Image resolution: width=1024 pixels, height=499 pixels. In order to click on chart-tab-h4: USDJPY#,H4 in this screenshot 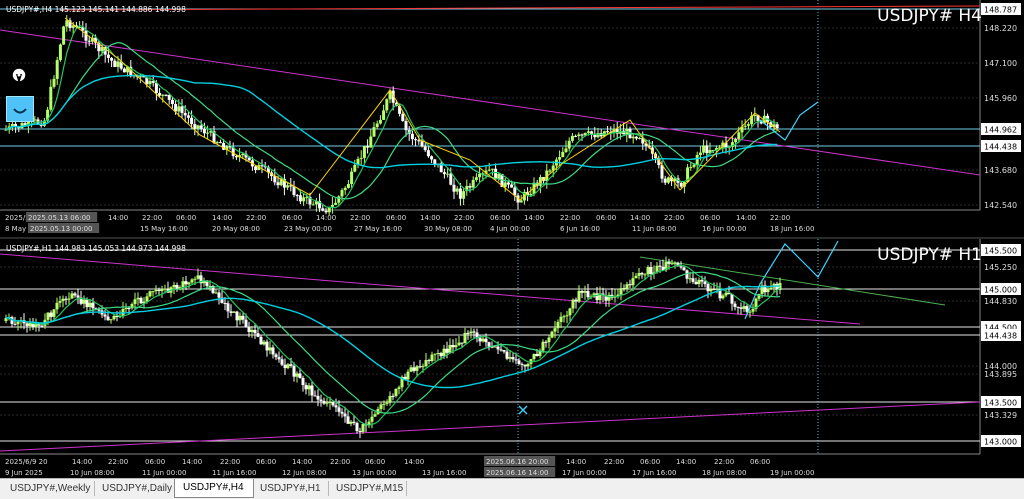, I will do `click(214, 488)`.